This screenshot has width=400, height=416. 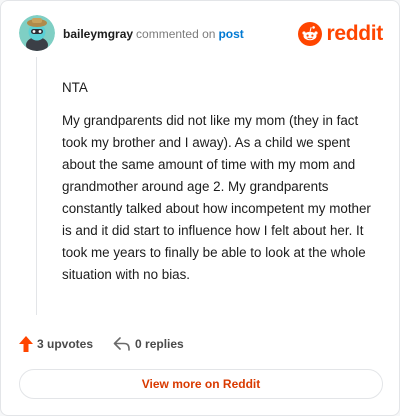 I want to click on comment-header: baileymgray commented on post reddit, so click(x=201, y=33).